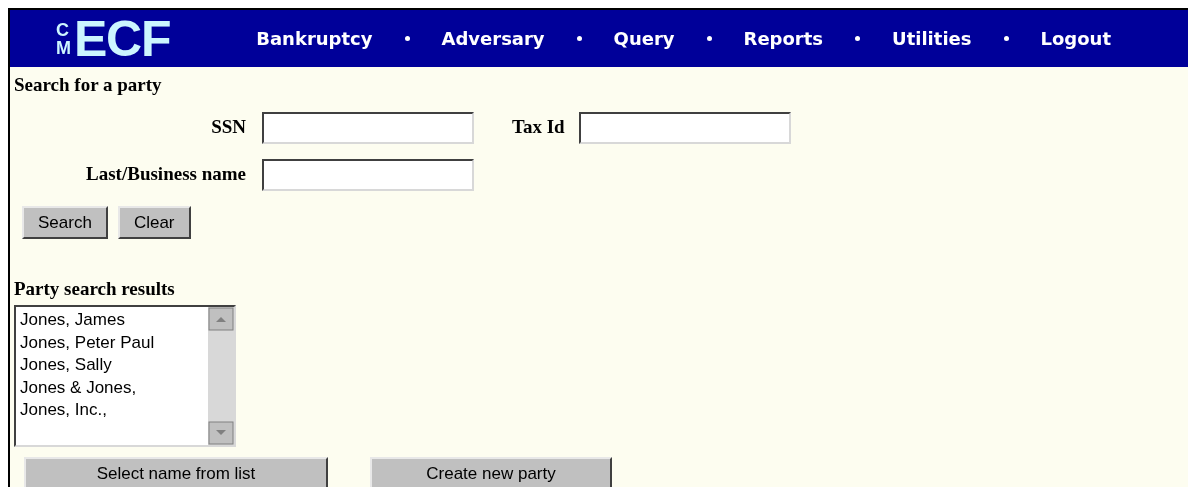 The height and width of the screenshot is (487, 1188). What do you see at coordinates (493, 38) in the screenshot?
I see `nav-link: Adversary` at bounding box center [493, 38].